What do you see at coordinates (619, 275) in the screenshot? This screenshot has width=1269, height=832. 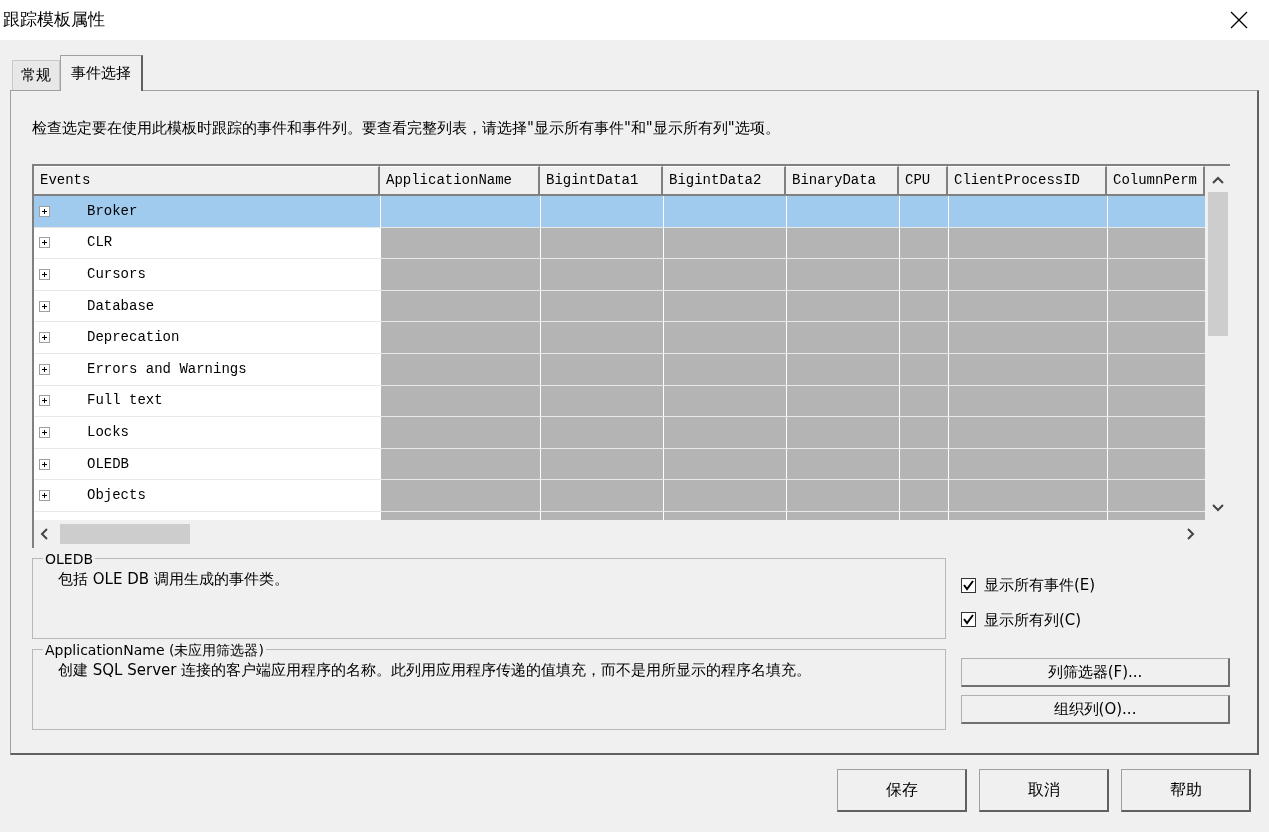 I see `event-row: Cursors` at bounding box center [619, 275].